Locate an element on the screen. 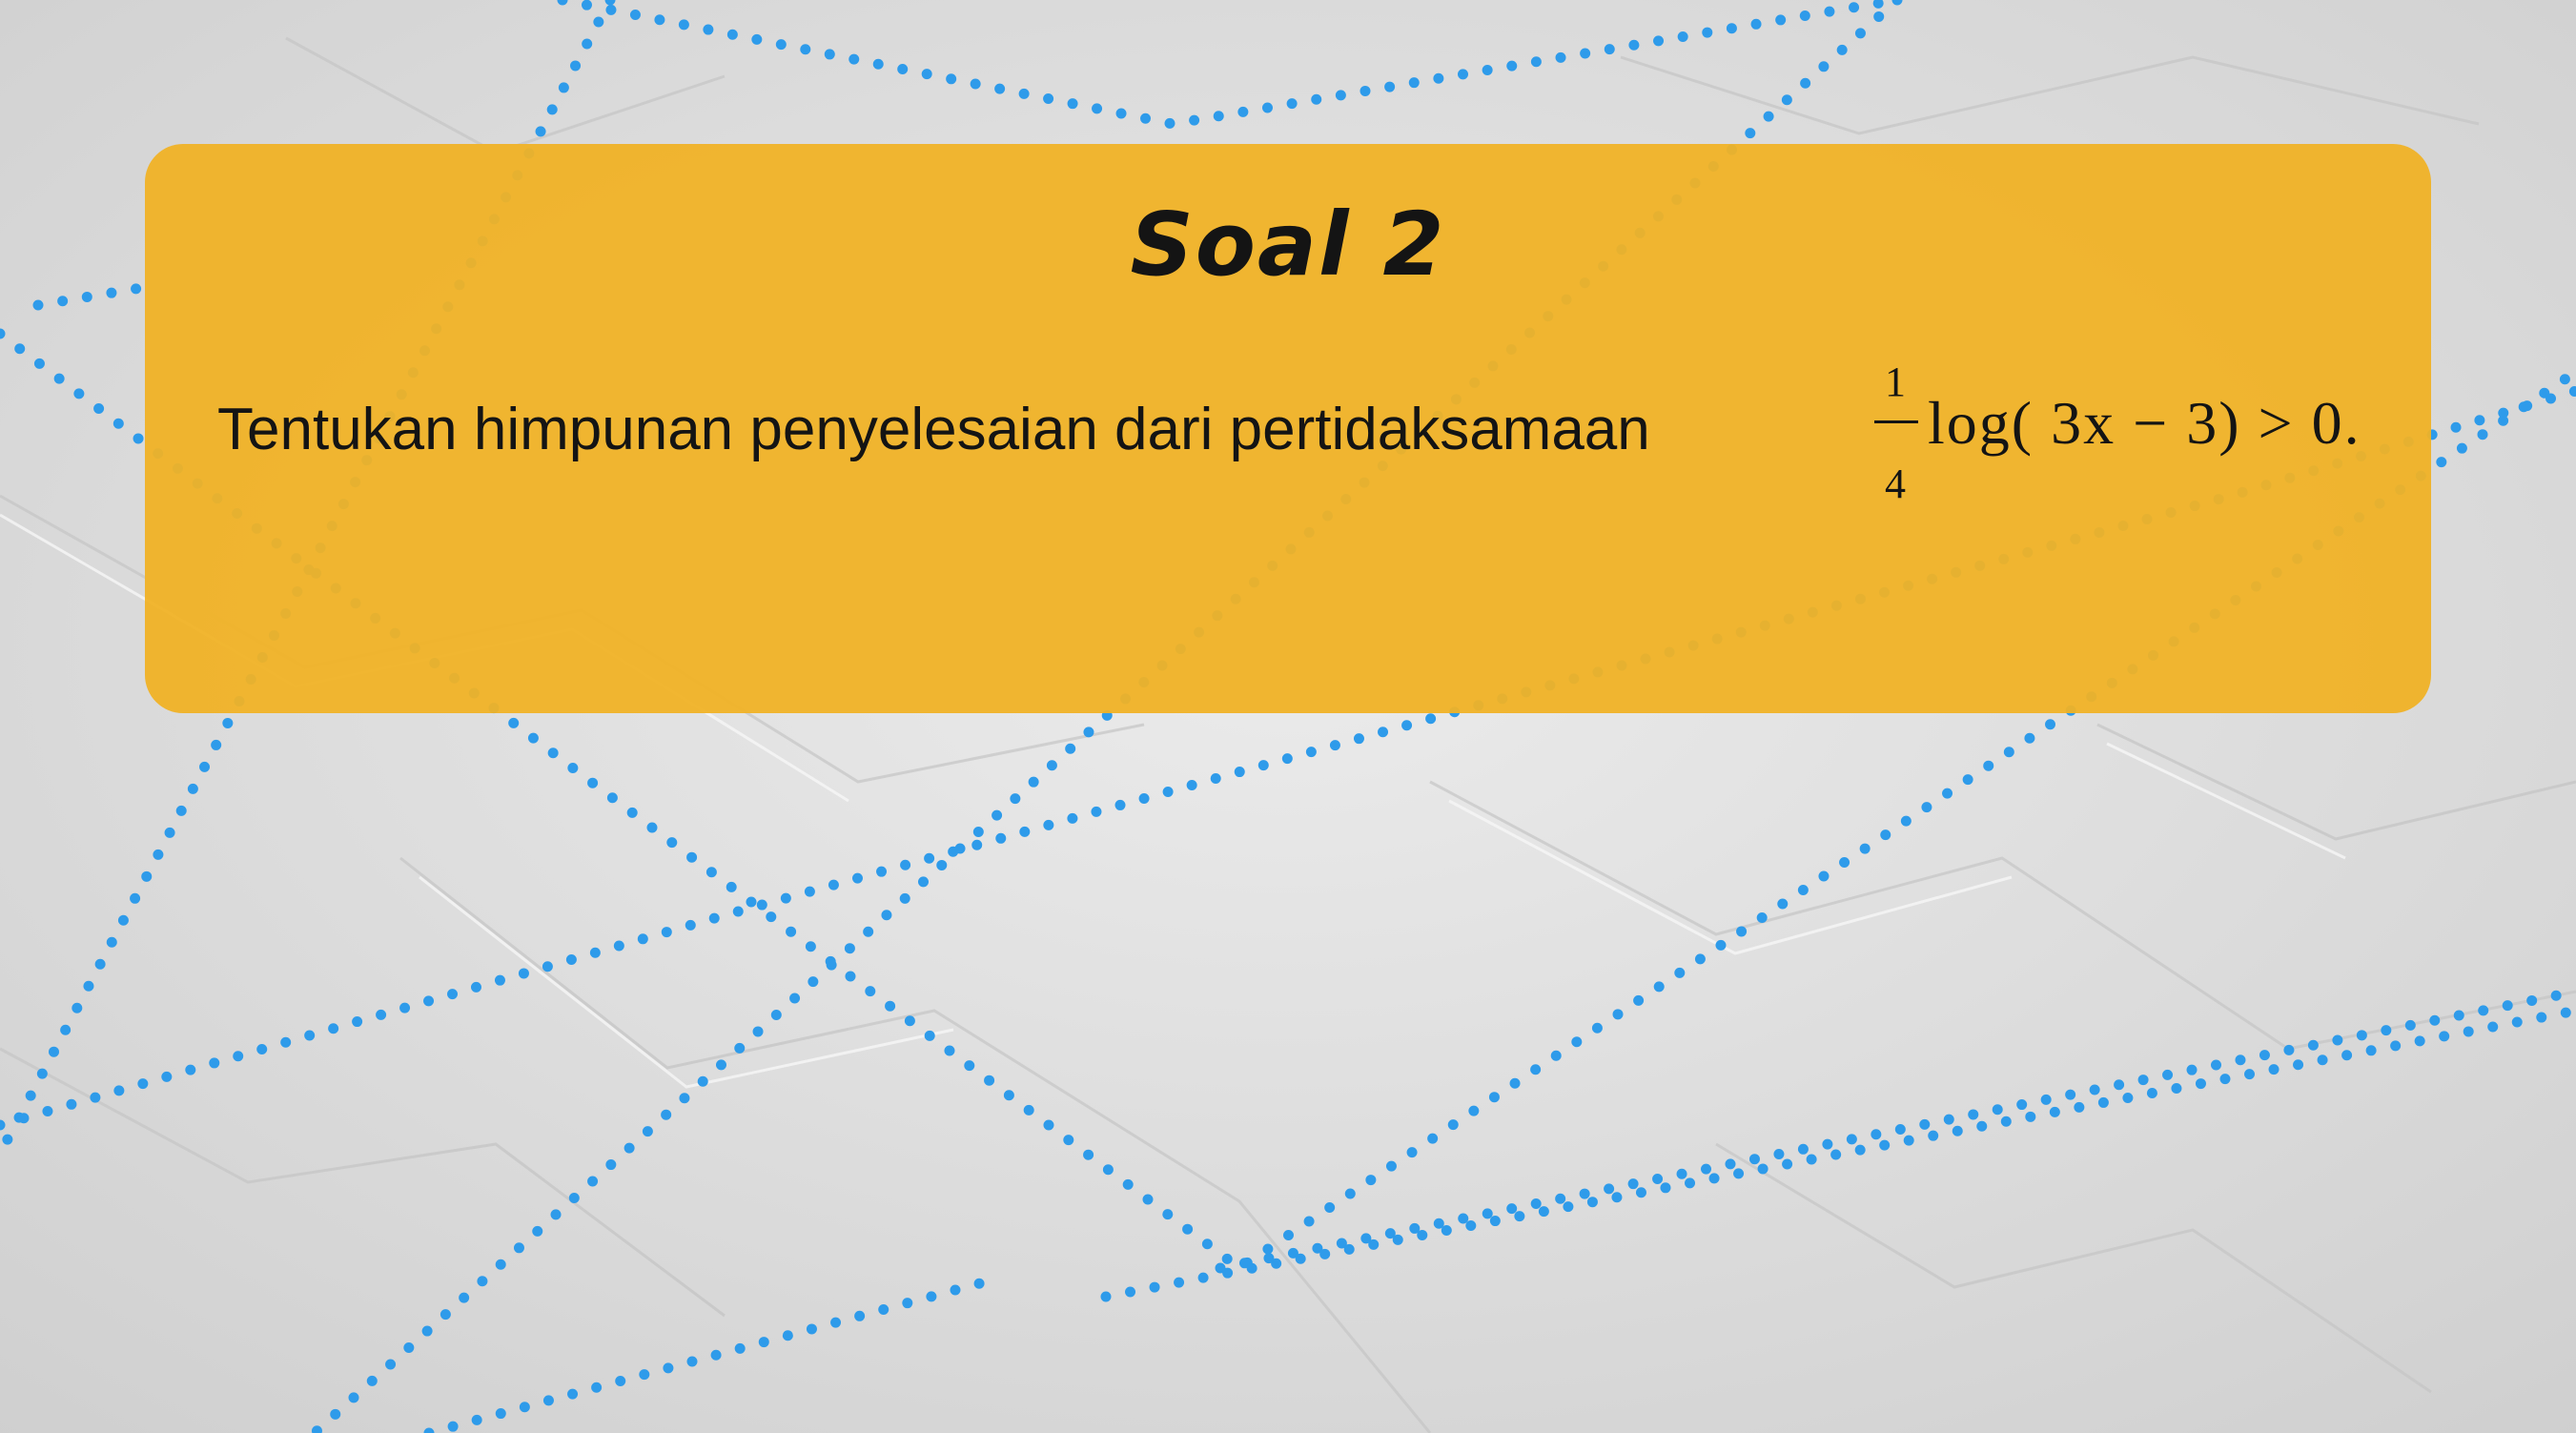  fraction-denominator: 4 is located at coordinates (1896, 484).